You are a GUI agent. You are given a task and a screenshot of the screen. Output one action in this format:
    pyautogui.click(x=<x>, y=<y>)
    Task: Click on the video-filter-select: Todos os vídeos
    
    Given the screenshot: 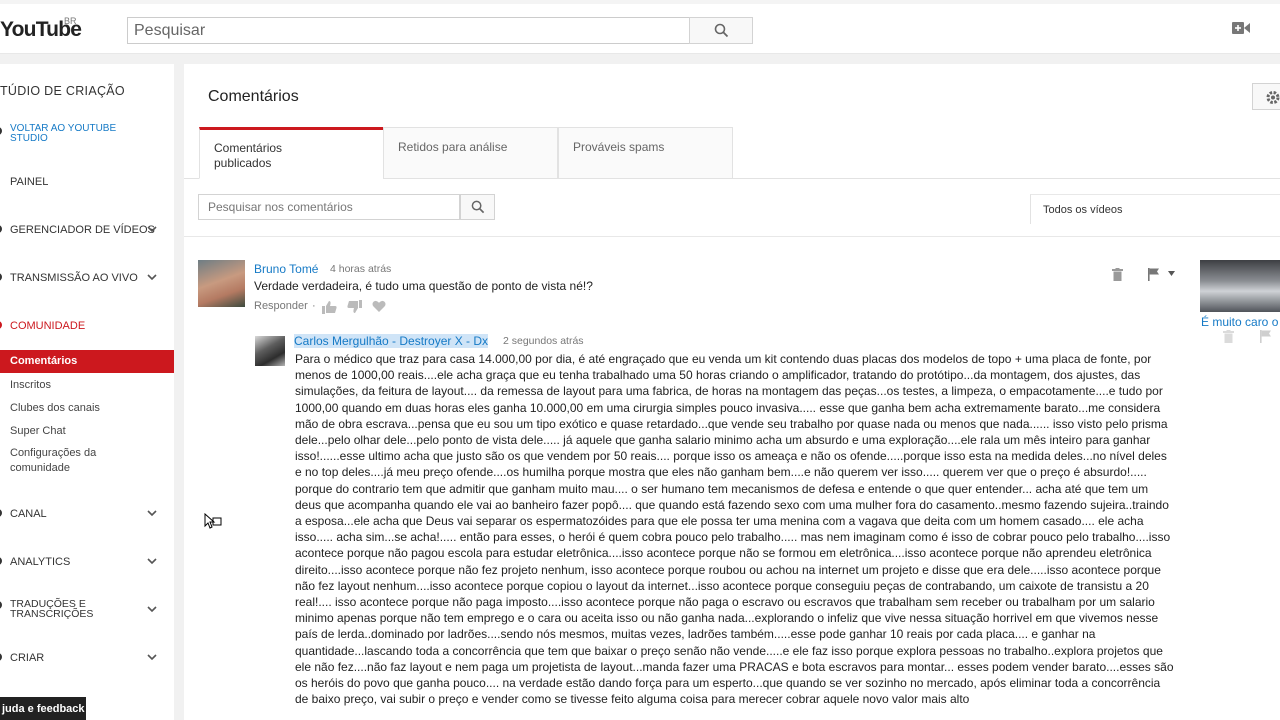 What is the action you would take?
    pyautogui.click(x=1155, y=209)
    